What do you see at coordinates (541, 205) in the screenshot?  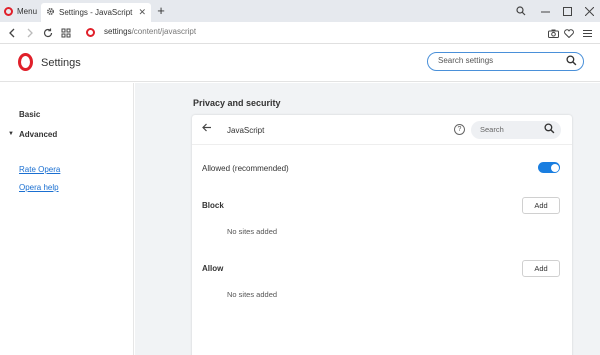 I see `add-block-button: Add` at bounding box center [541, 205].